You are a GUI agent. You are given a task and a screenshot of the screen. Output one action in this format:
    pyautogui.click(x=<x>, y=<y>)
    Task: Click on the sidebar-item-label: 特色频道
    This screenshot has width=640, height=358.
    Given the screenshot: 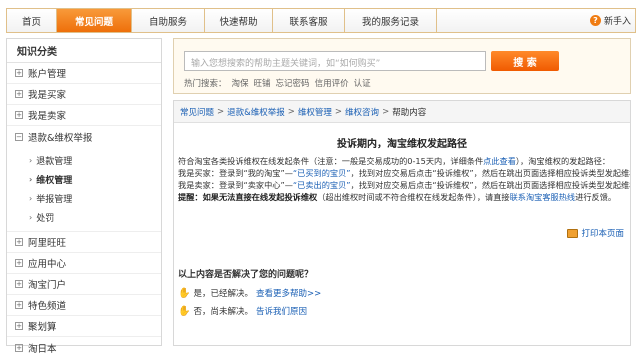 What is the action you would take?
    pyautogui.click(x=47, y=306)
    